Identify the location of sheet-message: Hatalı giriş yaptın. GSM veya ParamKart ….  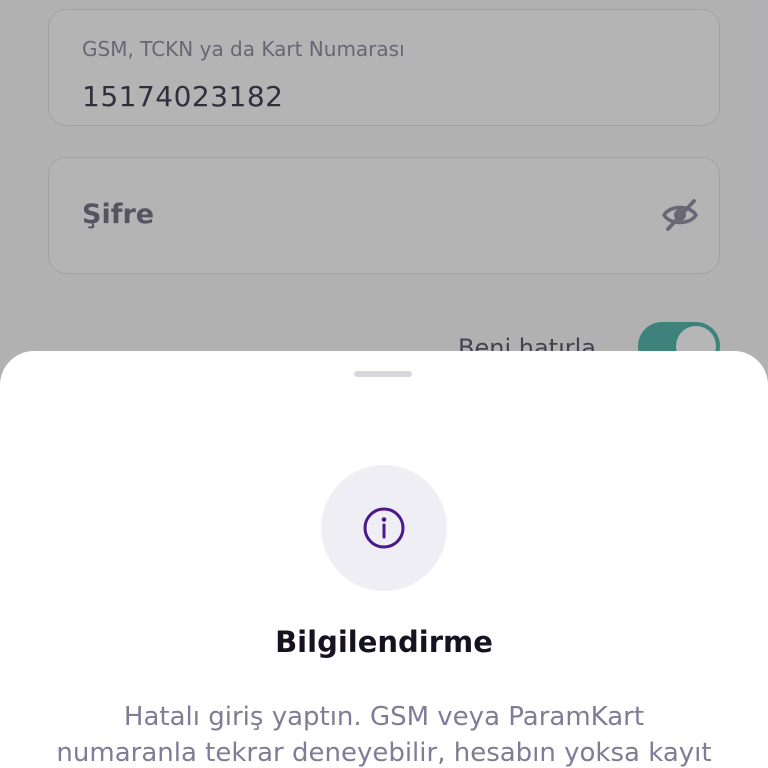
(384, 733).